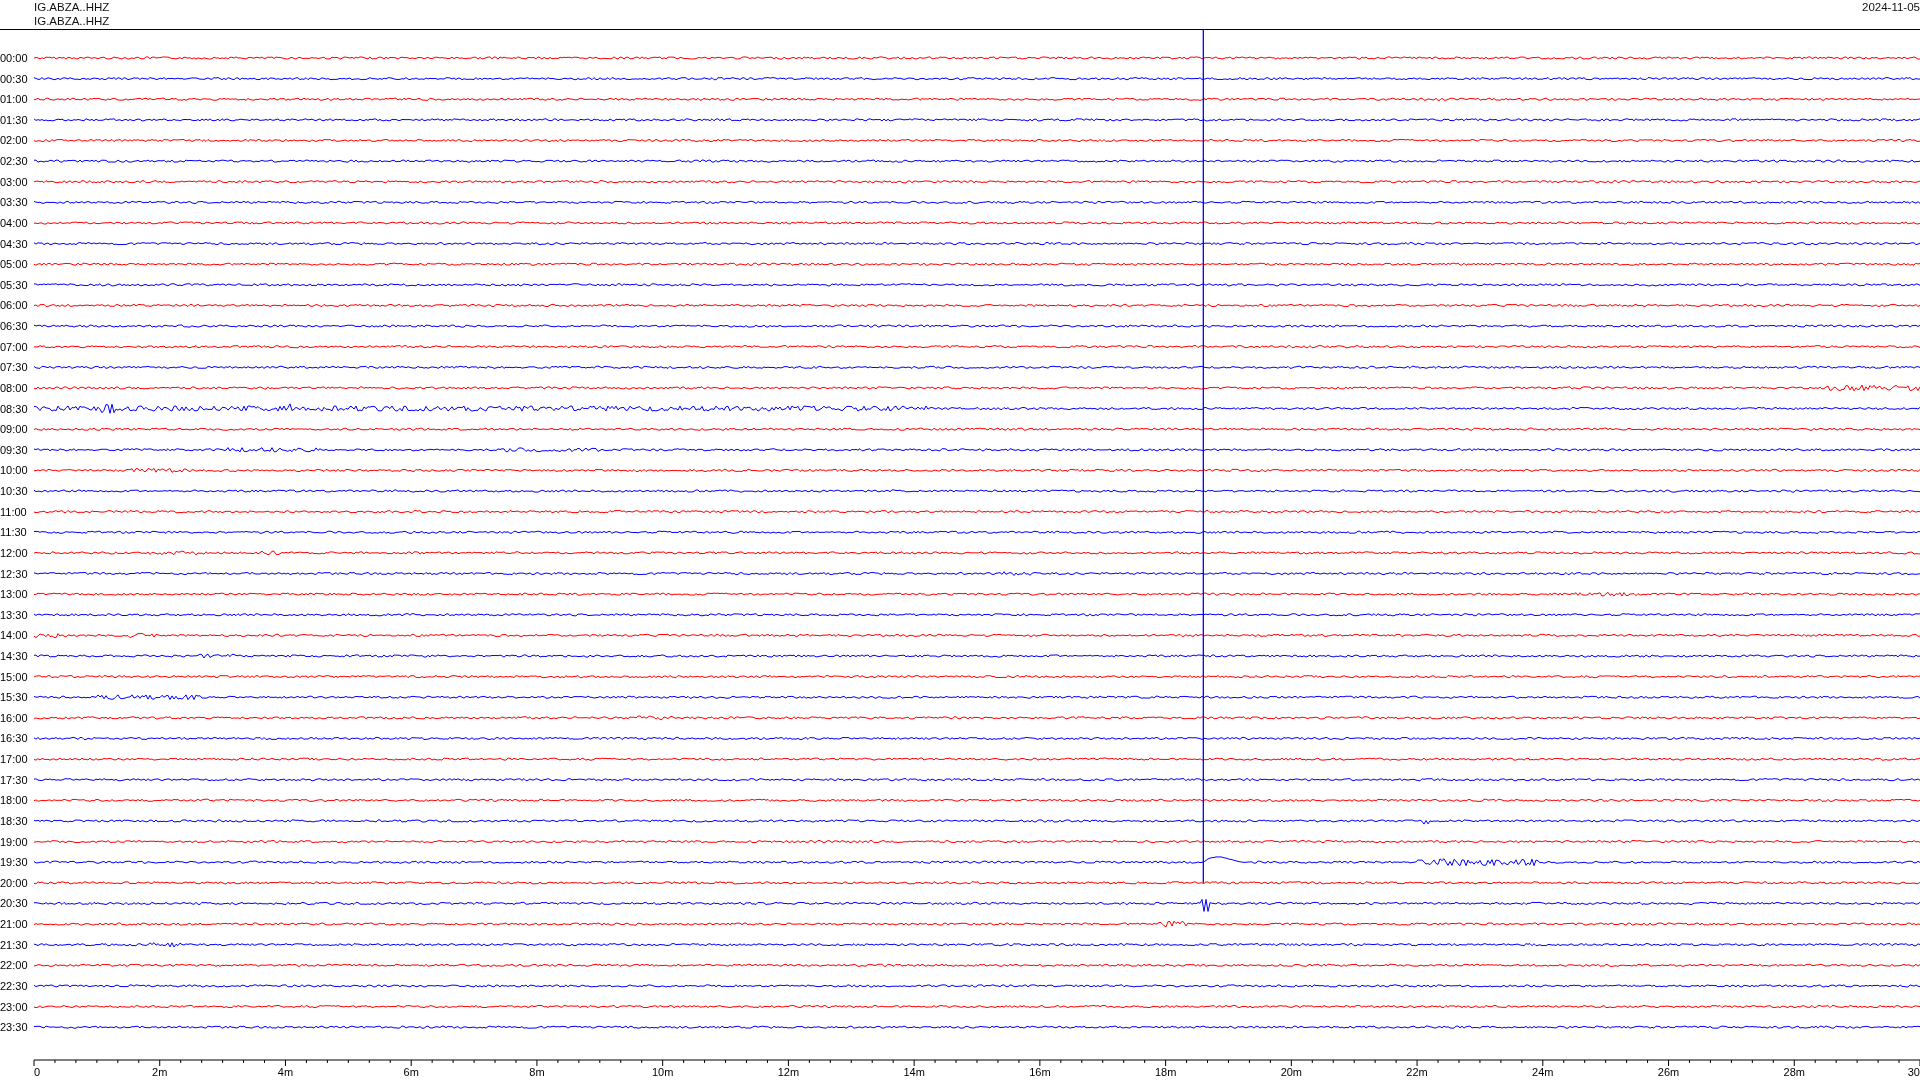 The width and height of the screenshot is (1920, 1080). I want to click on time-label: 23:00, so click(14, 1006).